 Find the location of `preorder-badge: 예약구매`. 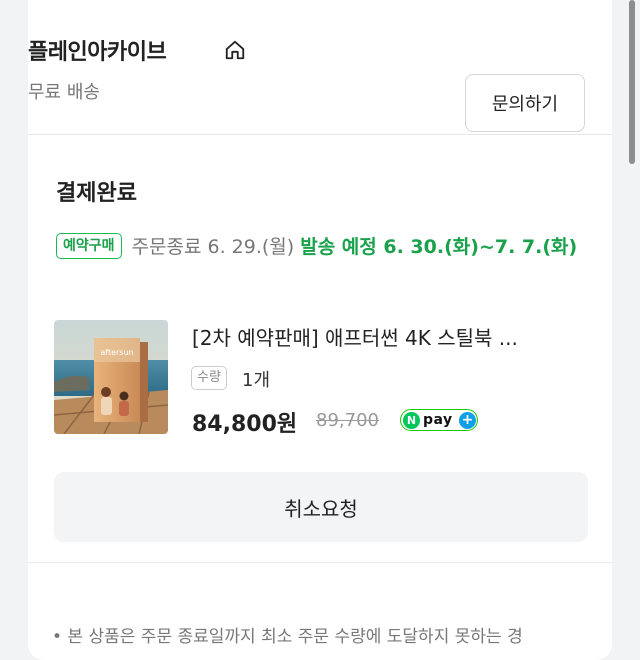

preorder-badge: 예약구매 is located at coordinates (89, 246).